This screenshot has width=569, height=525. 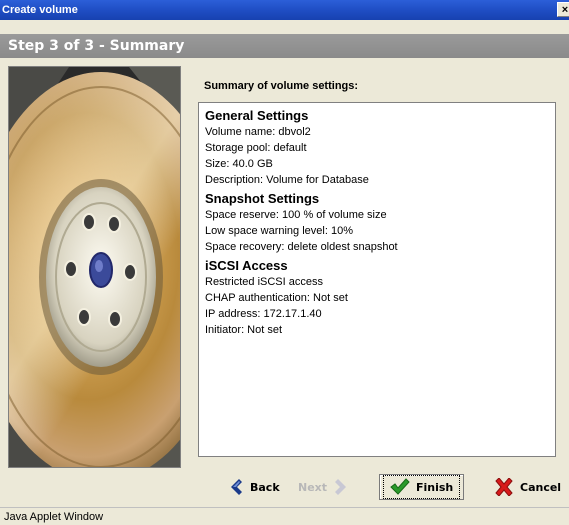 What do you see at coordinates (284, 10) in the screenshot?
I see `window-titlebar: Create volume ×` at bounding box center [284, 10].